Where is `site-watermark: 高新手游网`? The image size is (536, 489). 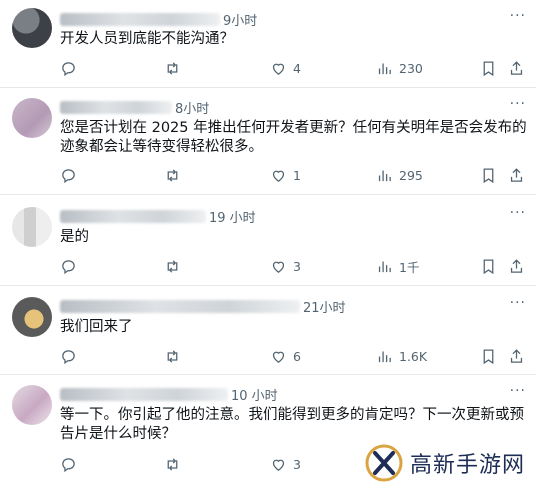 site-watermark: 高新手游网 is located at coordinates (448, 463).